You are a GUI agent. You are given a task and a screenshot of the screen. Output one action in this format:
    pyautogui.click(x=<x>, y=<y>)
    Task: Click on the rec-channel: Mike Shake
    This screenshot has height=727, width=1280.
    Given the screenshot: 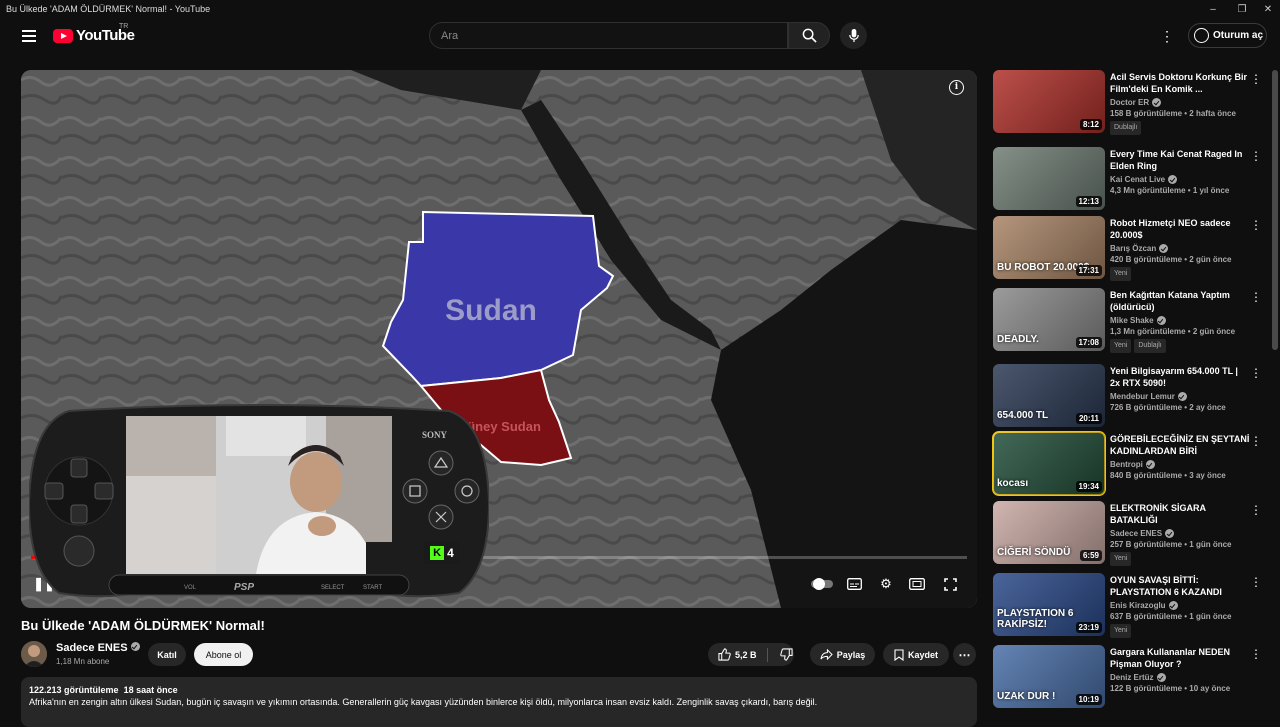 What is the action you would take?
    pyautogui.click(x=1180, y=320)
    